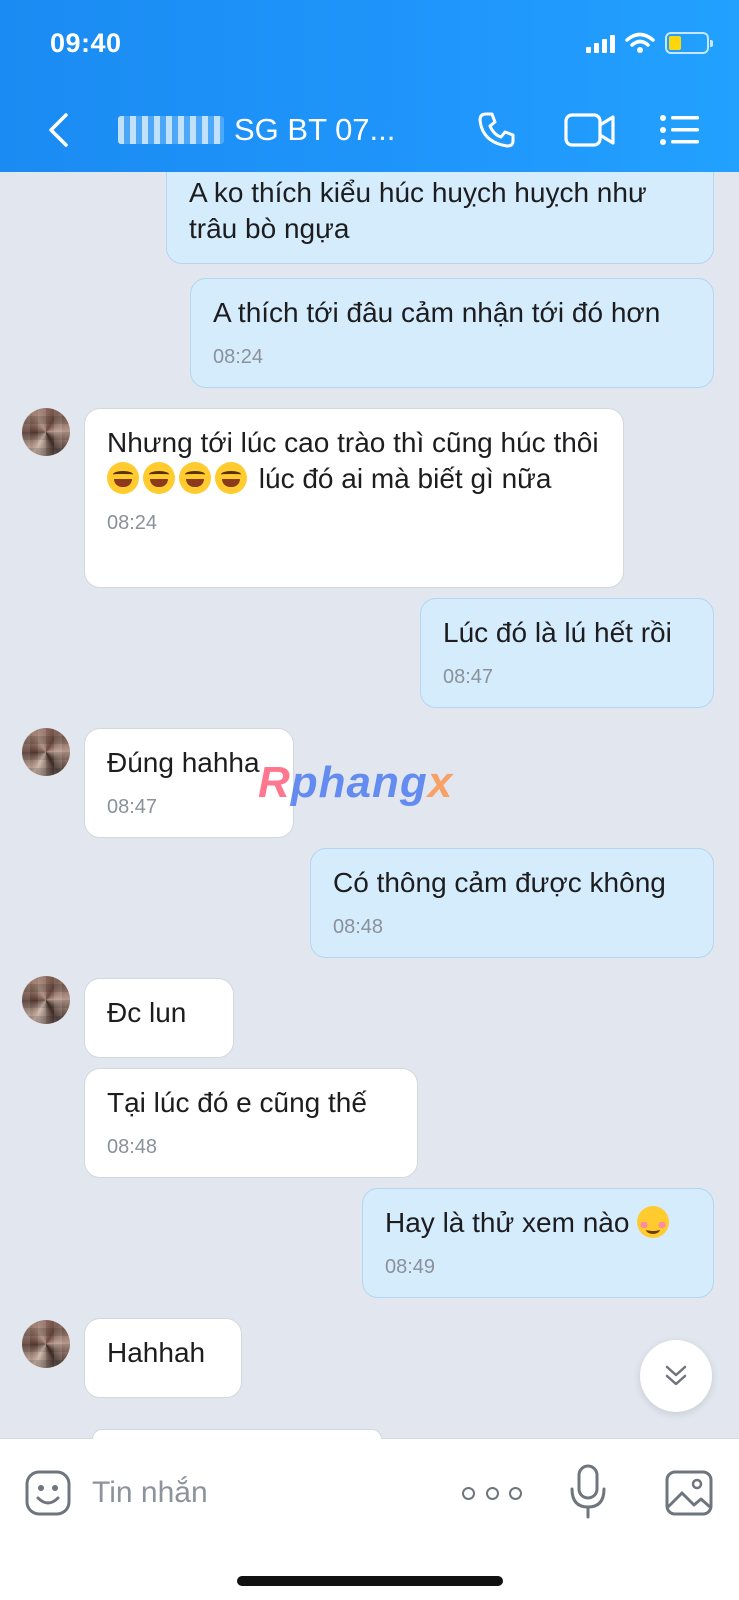  I want to click on phone-icon, so click(496, 130).